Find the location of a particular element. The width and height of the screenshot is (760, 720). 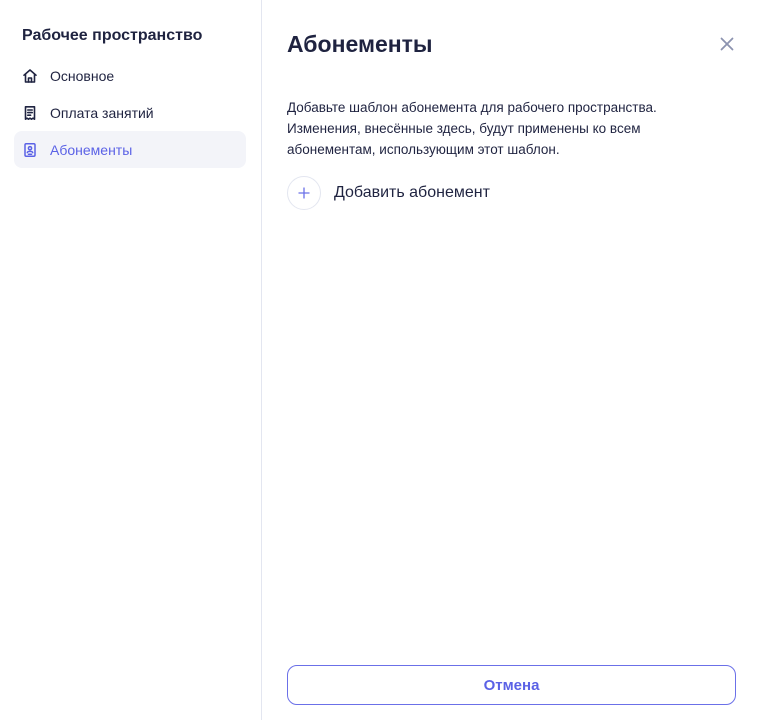

close-button is located at coordinates (727, 46).